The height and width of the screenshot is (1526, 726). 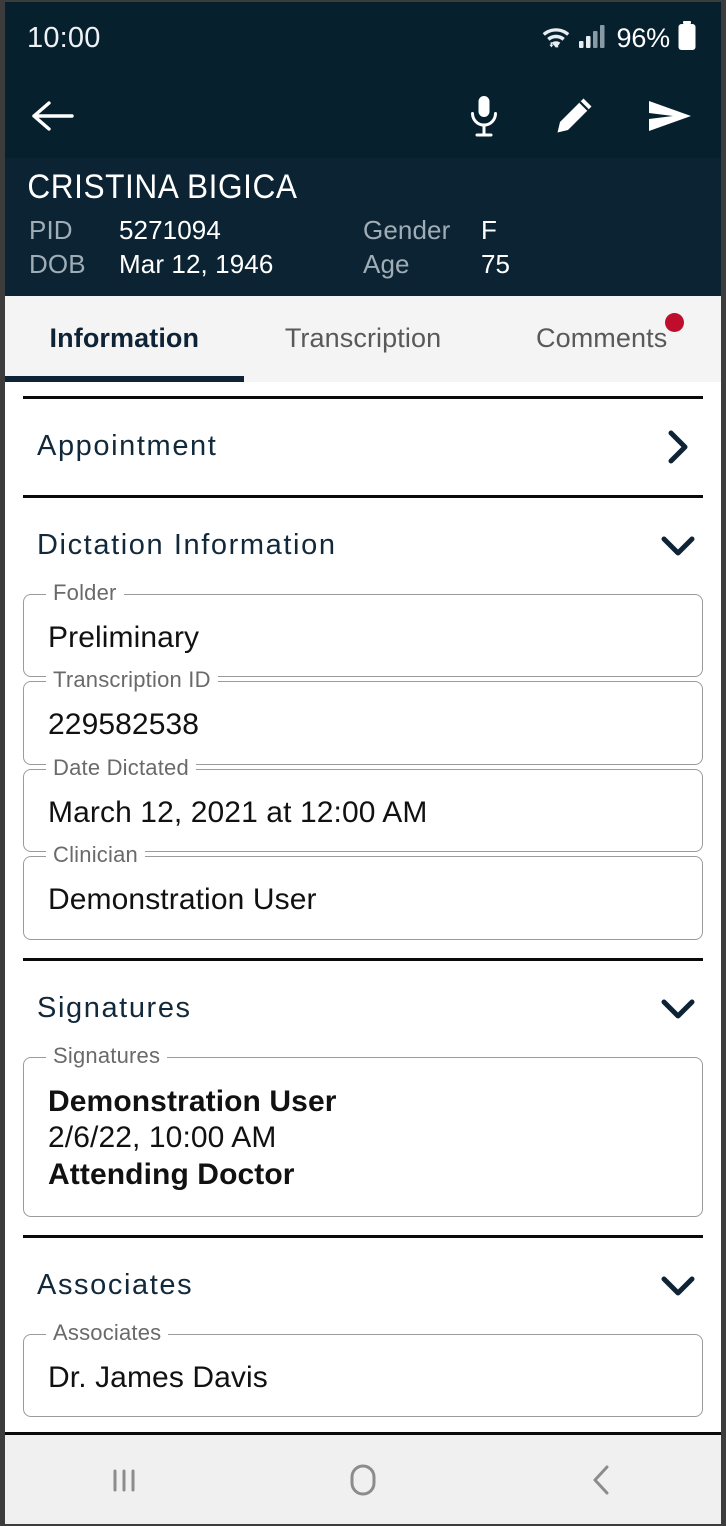 I want to click on back-arrow-icon, so click(x=53, y=116).